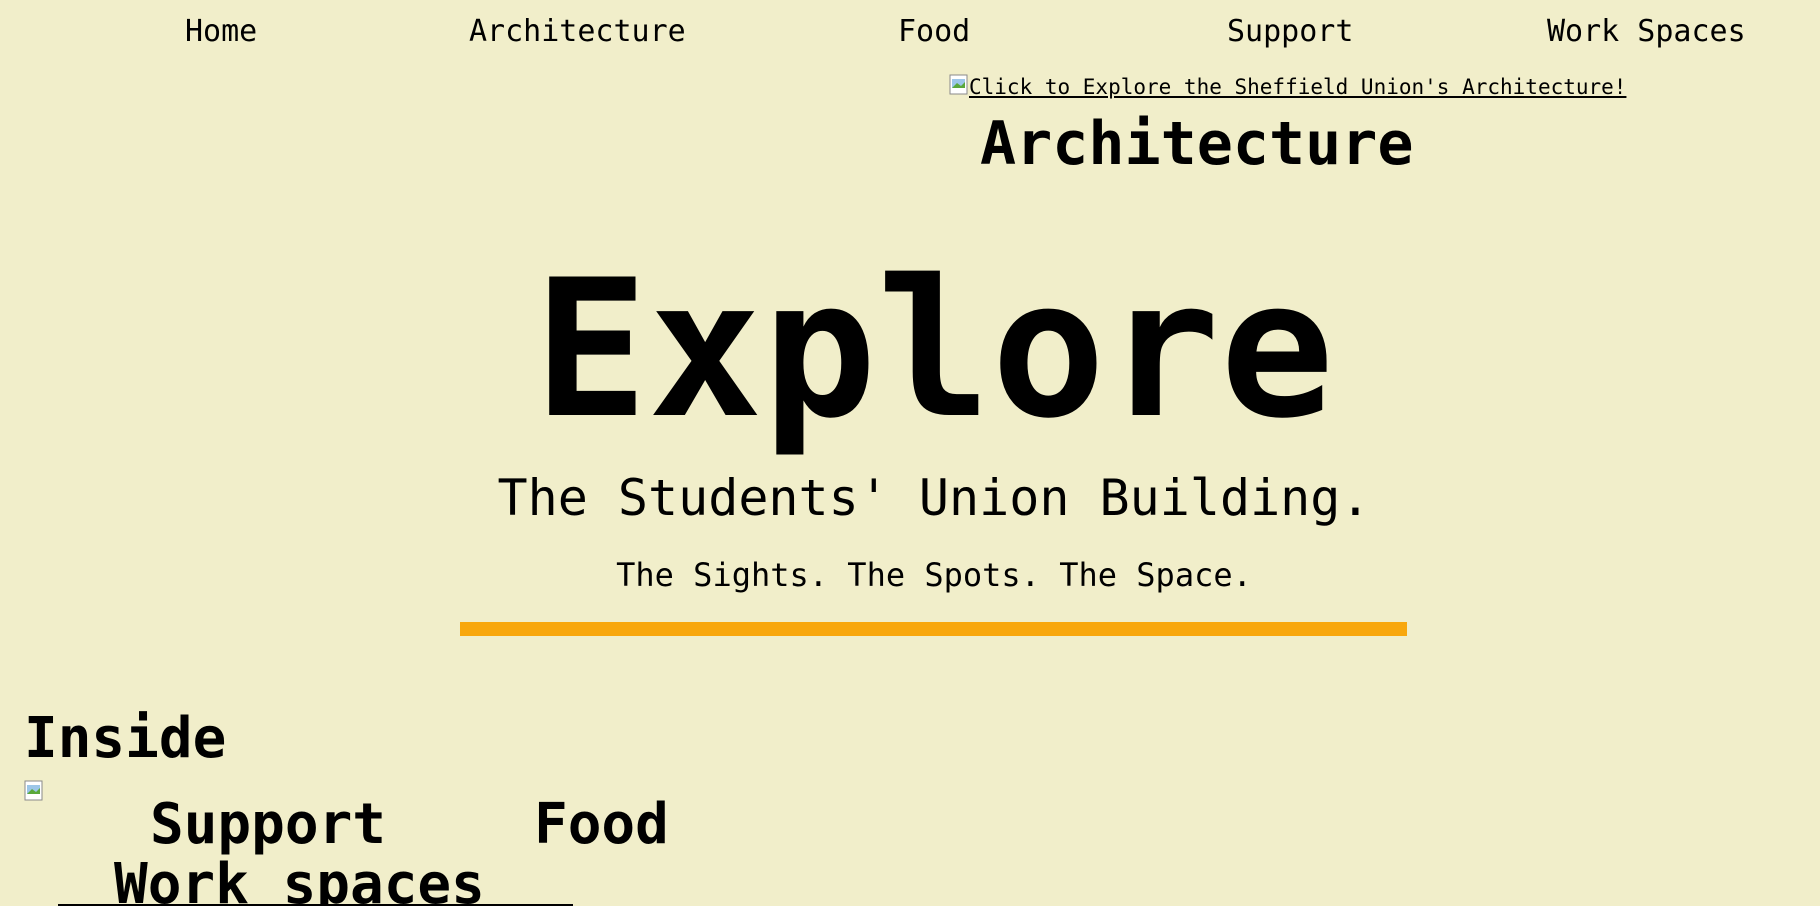  Describe the element at coordinates (1197, 144) in the screenshot. I see `architecture-title: Architecture` at that location.